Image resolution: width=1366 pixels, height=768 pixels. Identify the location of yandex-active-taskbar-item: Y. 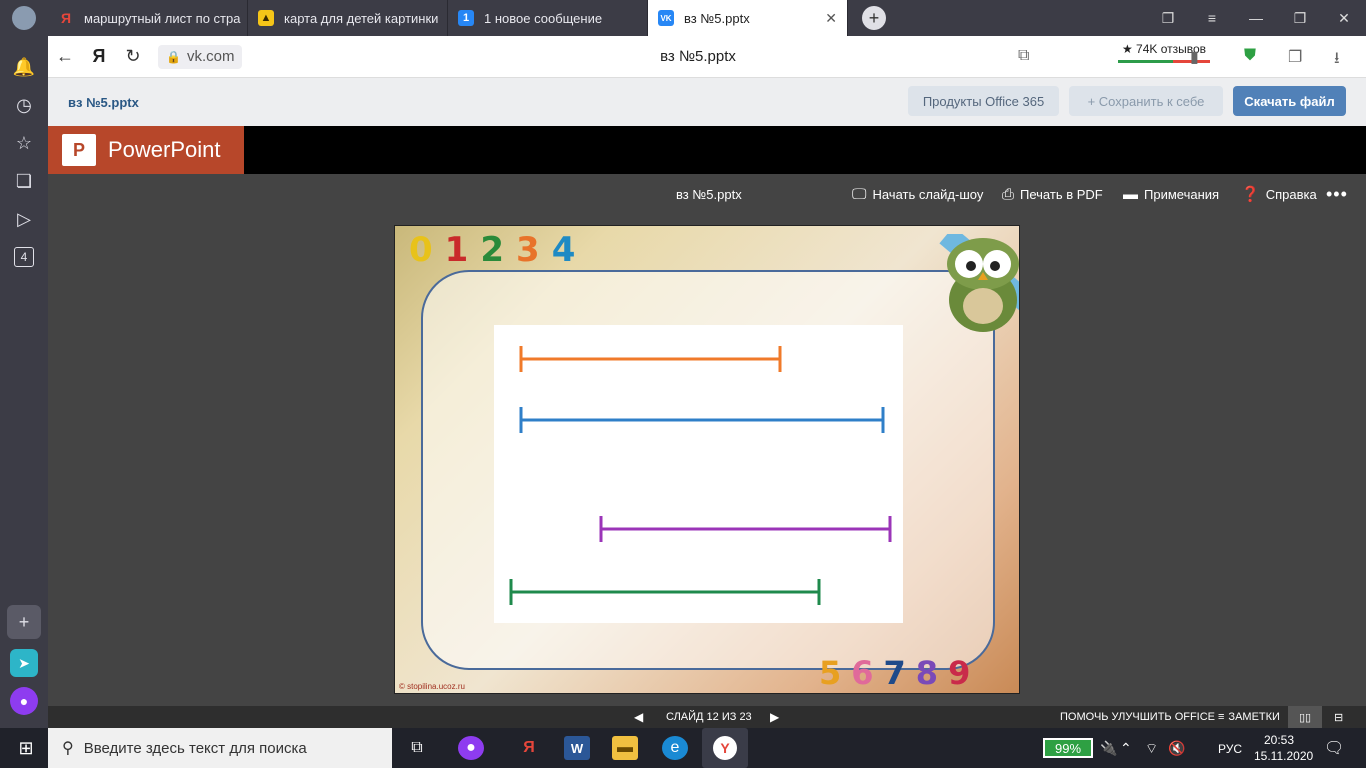
(725, 748).